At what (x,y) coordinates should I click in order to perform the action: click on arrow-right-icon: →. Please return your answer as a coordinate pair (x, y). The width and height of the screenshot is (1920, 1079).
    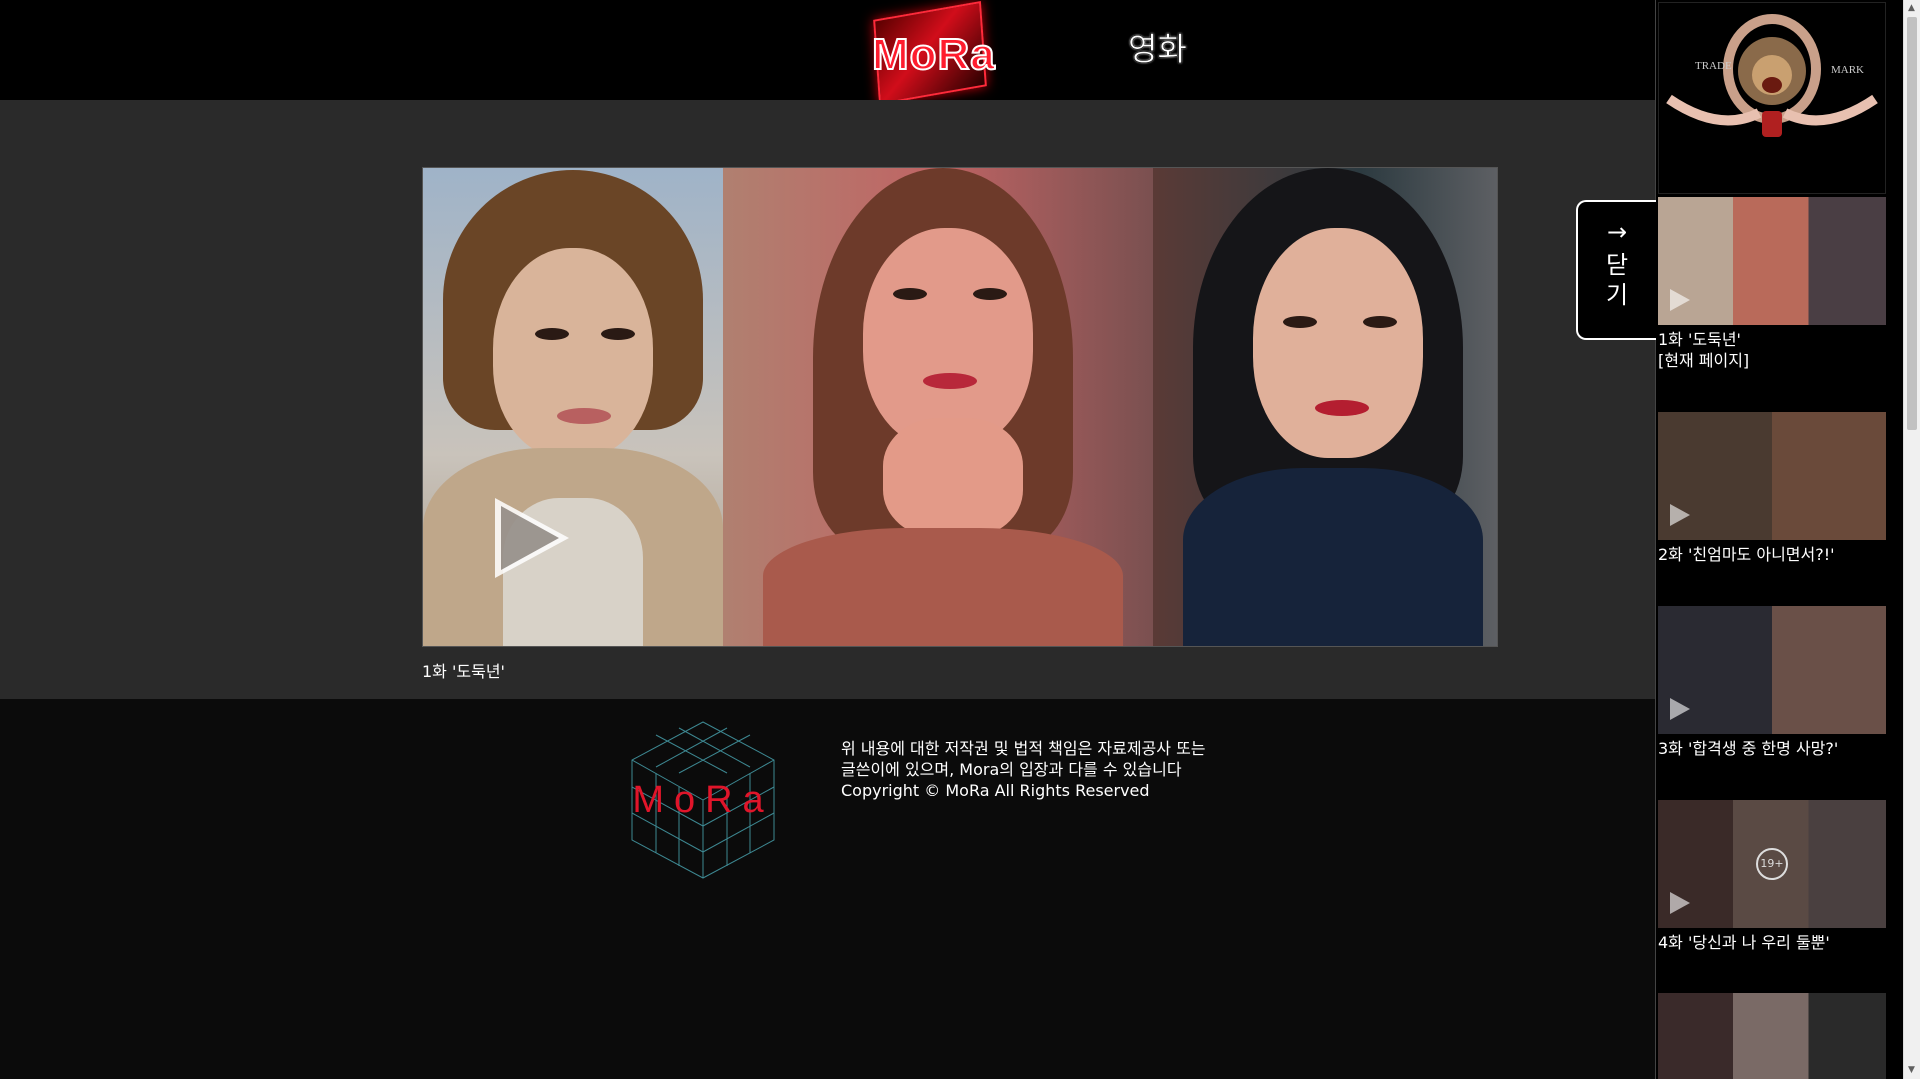
    Looking at the image, I should click on (1617, 232).